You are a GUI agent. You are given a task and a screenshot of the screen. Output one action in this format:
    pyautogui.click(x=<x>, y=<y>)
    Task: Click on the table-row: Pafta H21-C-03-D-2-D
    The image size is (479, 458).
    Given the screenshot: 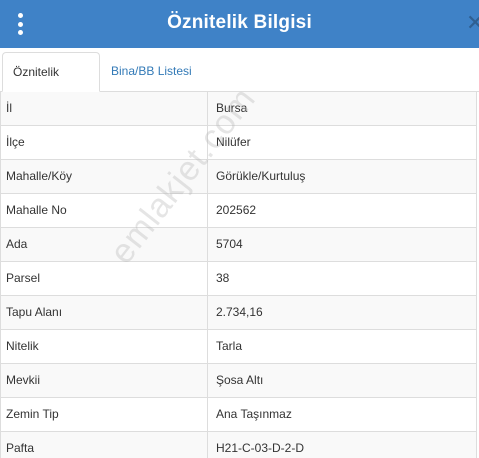 What is the action you would take?
    pyautogui.click(x=238, y=445)
    